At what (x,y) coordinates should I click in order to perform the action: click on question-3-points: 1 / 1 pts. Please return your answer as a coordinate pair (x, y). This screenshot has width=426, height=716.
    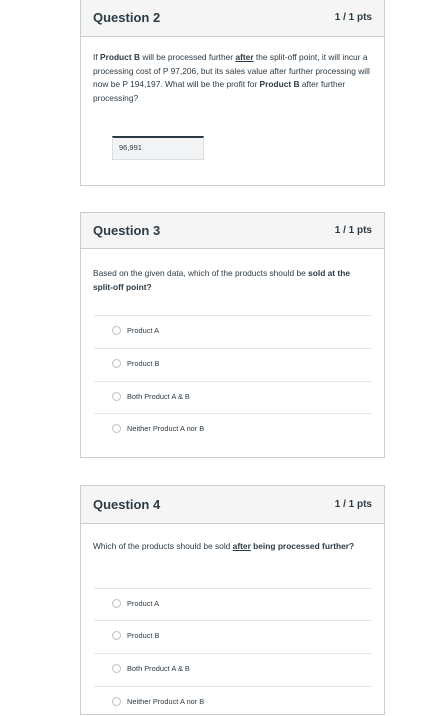
    Looking at the image, I should click on (353, 230).